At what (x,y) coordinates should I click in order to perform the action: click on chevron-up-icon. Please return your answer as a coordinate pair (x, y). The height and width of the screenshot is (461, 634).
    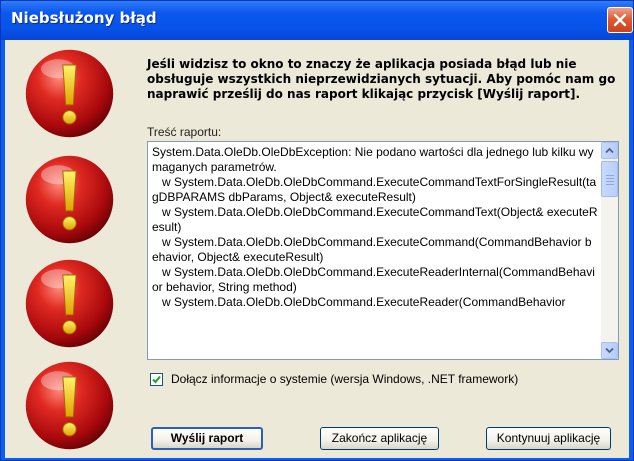
    Looking at the image, I should click on (609, 150).